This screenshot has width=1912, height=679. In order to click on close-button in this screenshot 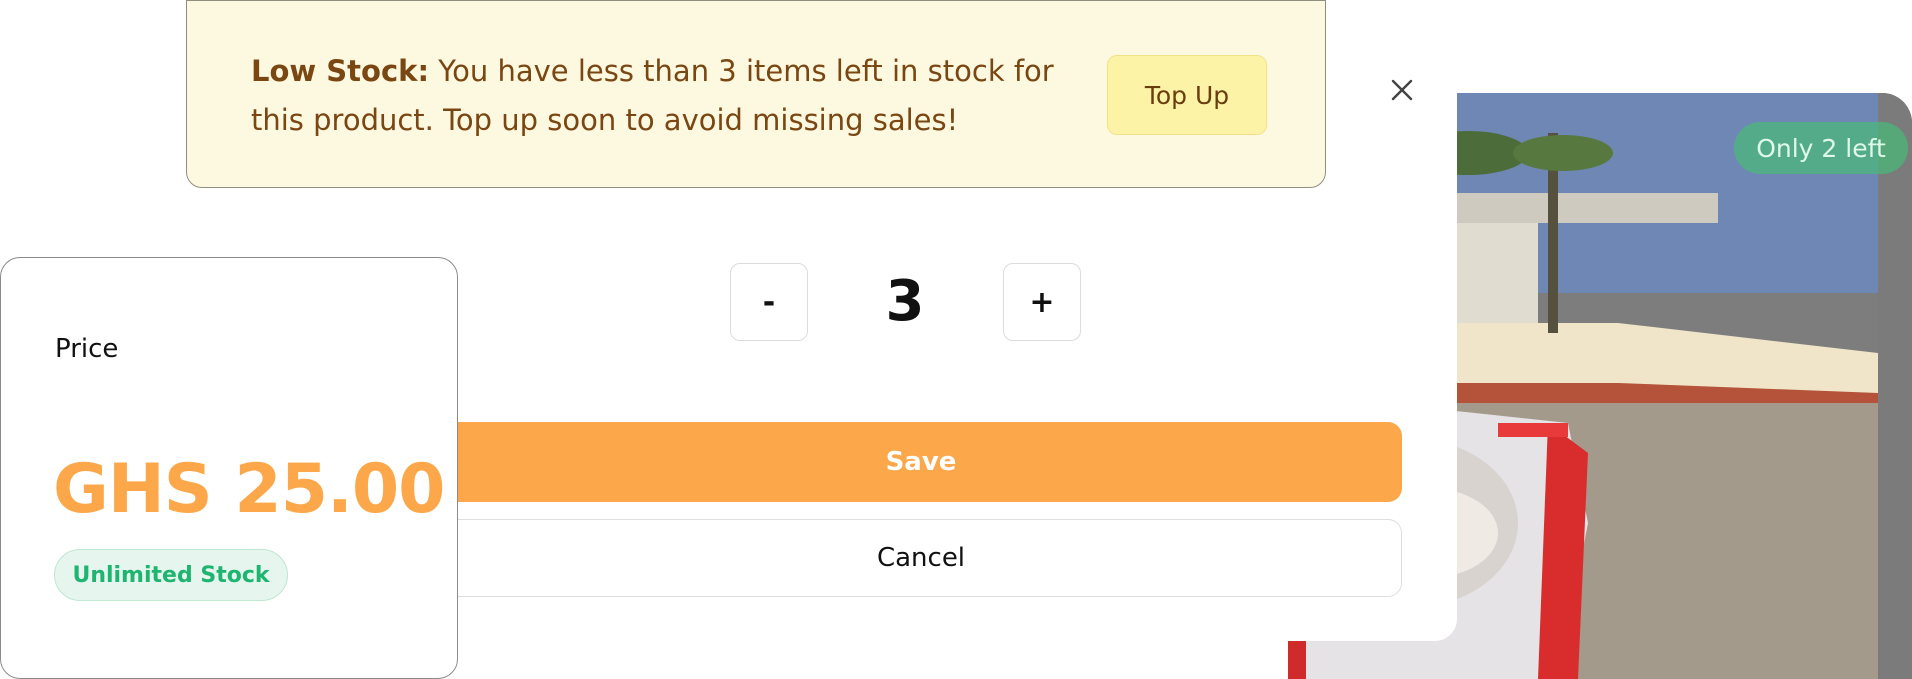, I will do `click(1402, 92)`.